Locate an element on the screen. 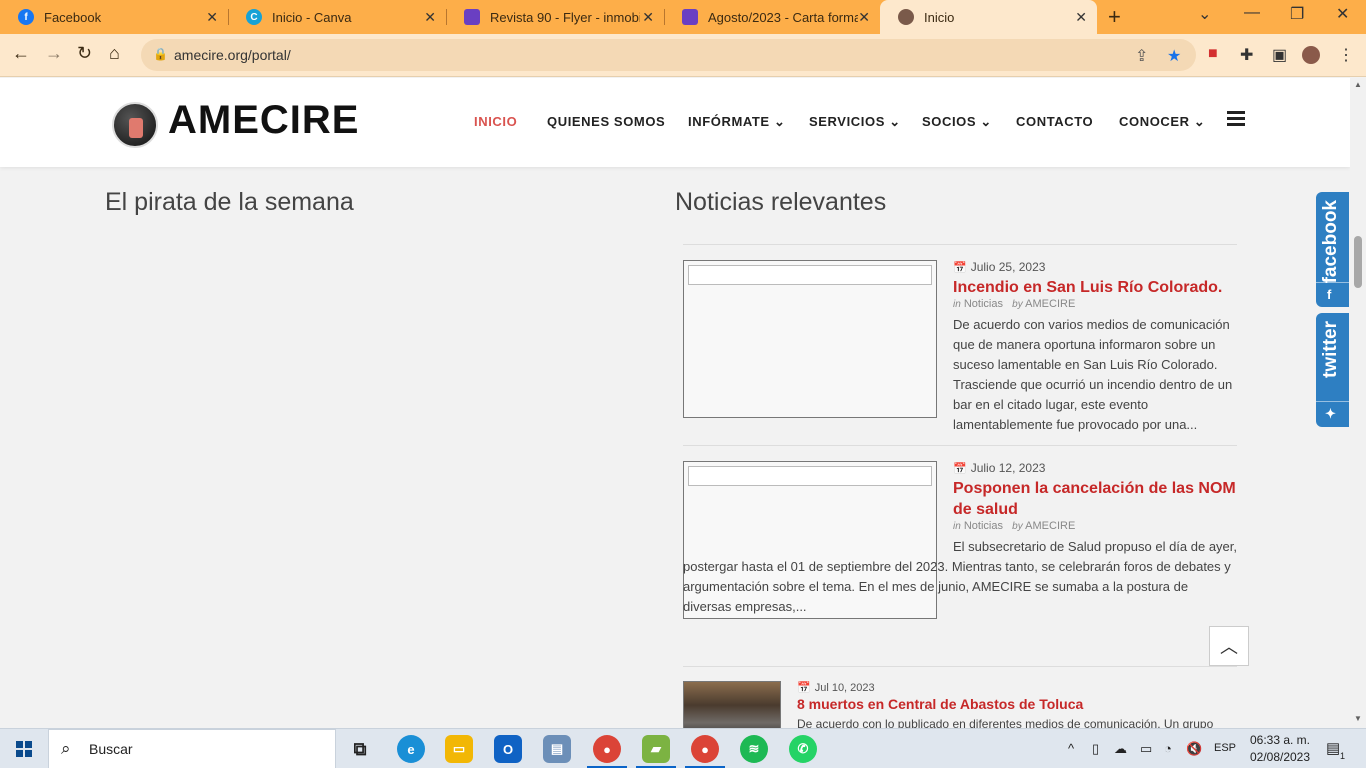 Image resolution: width=1366 pixels, height=768 pixels. news-date-text: Jul 10, 2023 is located at coordinates (844, 688).